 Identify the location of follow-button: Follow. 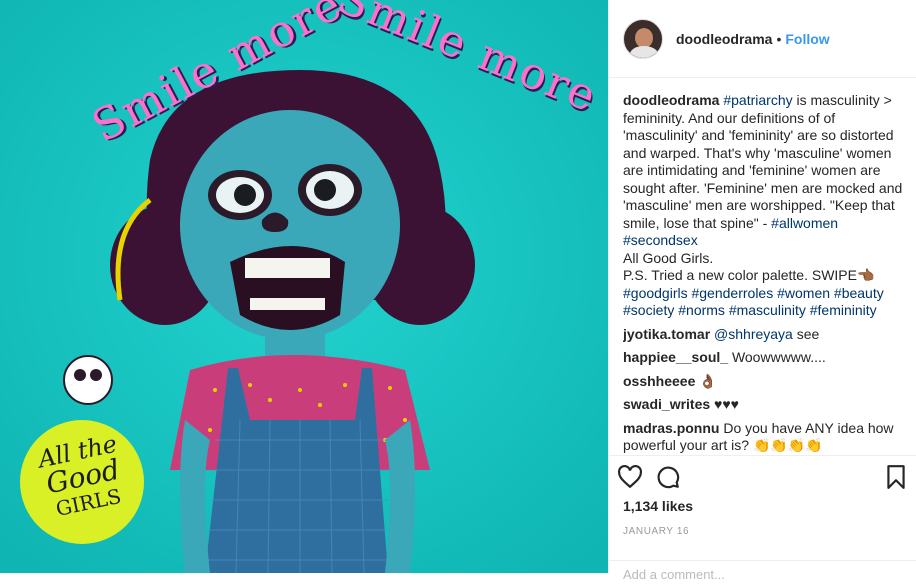
(807, 39).